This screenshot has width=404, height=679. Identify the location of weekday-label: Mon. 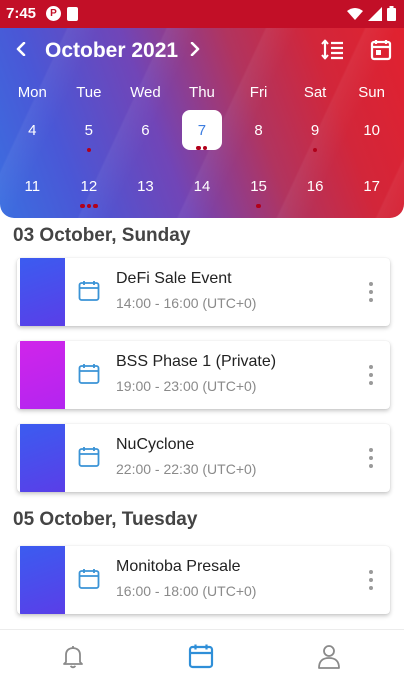
(32, 92).